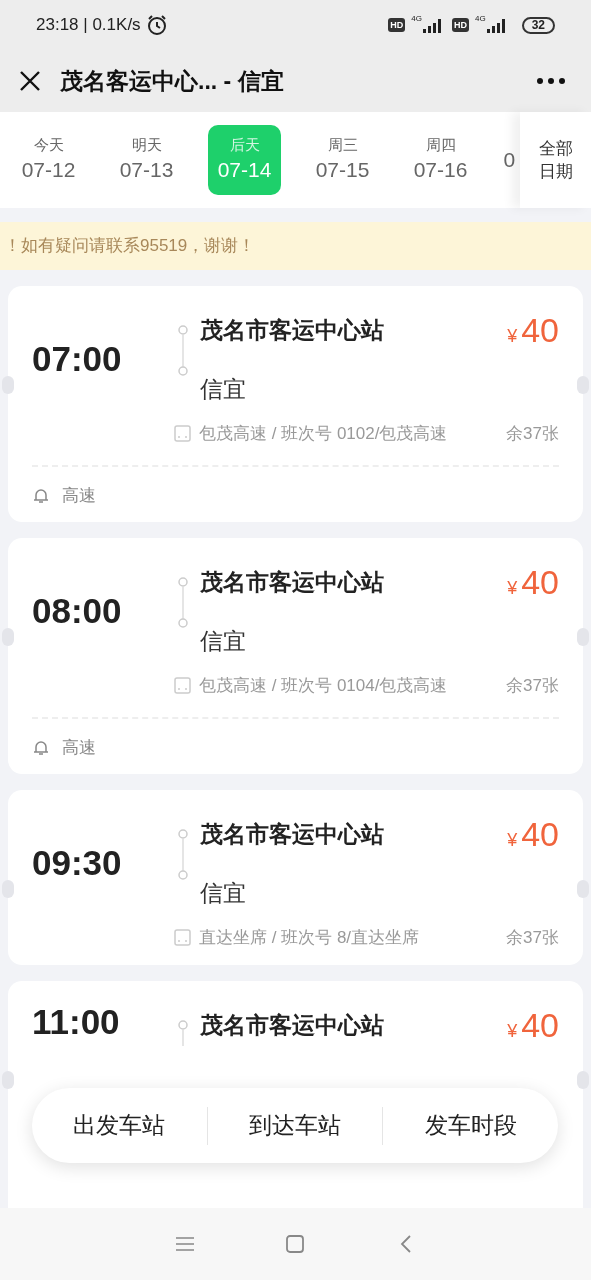 The image size is (591, 1280). What do you see at coordinates (77, 359) in the screenshot?
I see `departure-time: 07:00` at bounding box center [77, 359].